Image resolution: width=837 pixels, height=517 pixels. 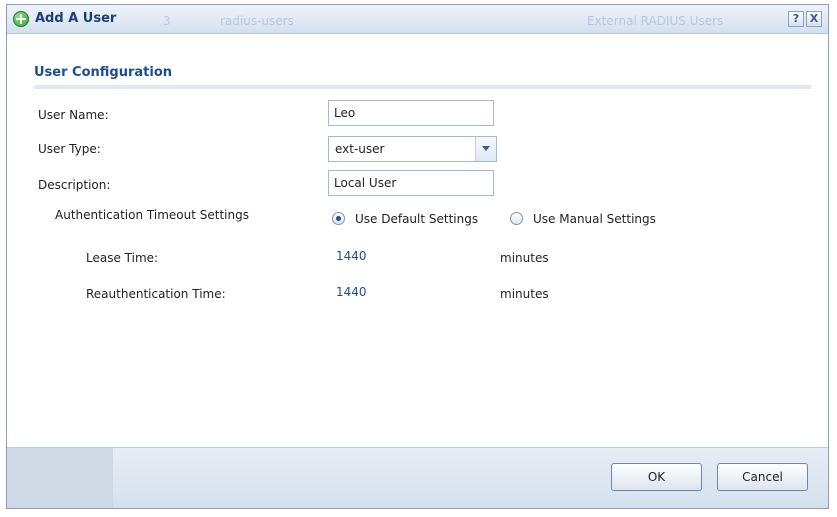 I want to click on manual-settings-label: Use Manual Settings, so click(x=594, y=219).